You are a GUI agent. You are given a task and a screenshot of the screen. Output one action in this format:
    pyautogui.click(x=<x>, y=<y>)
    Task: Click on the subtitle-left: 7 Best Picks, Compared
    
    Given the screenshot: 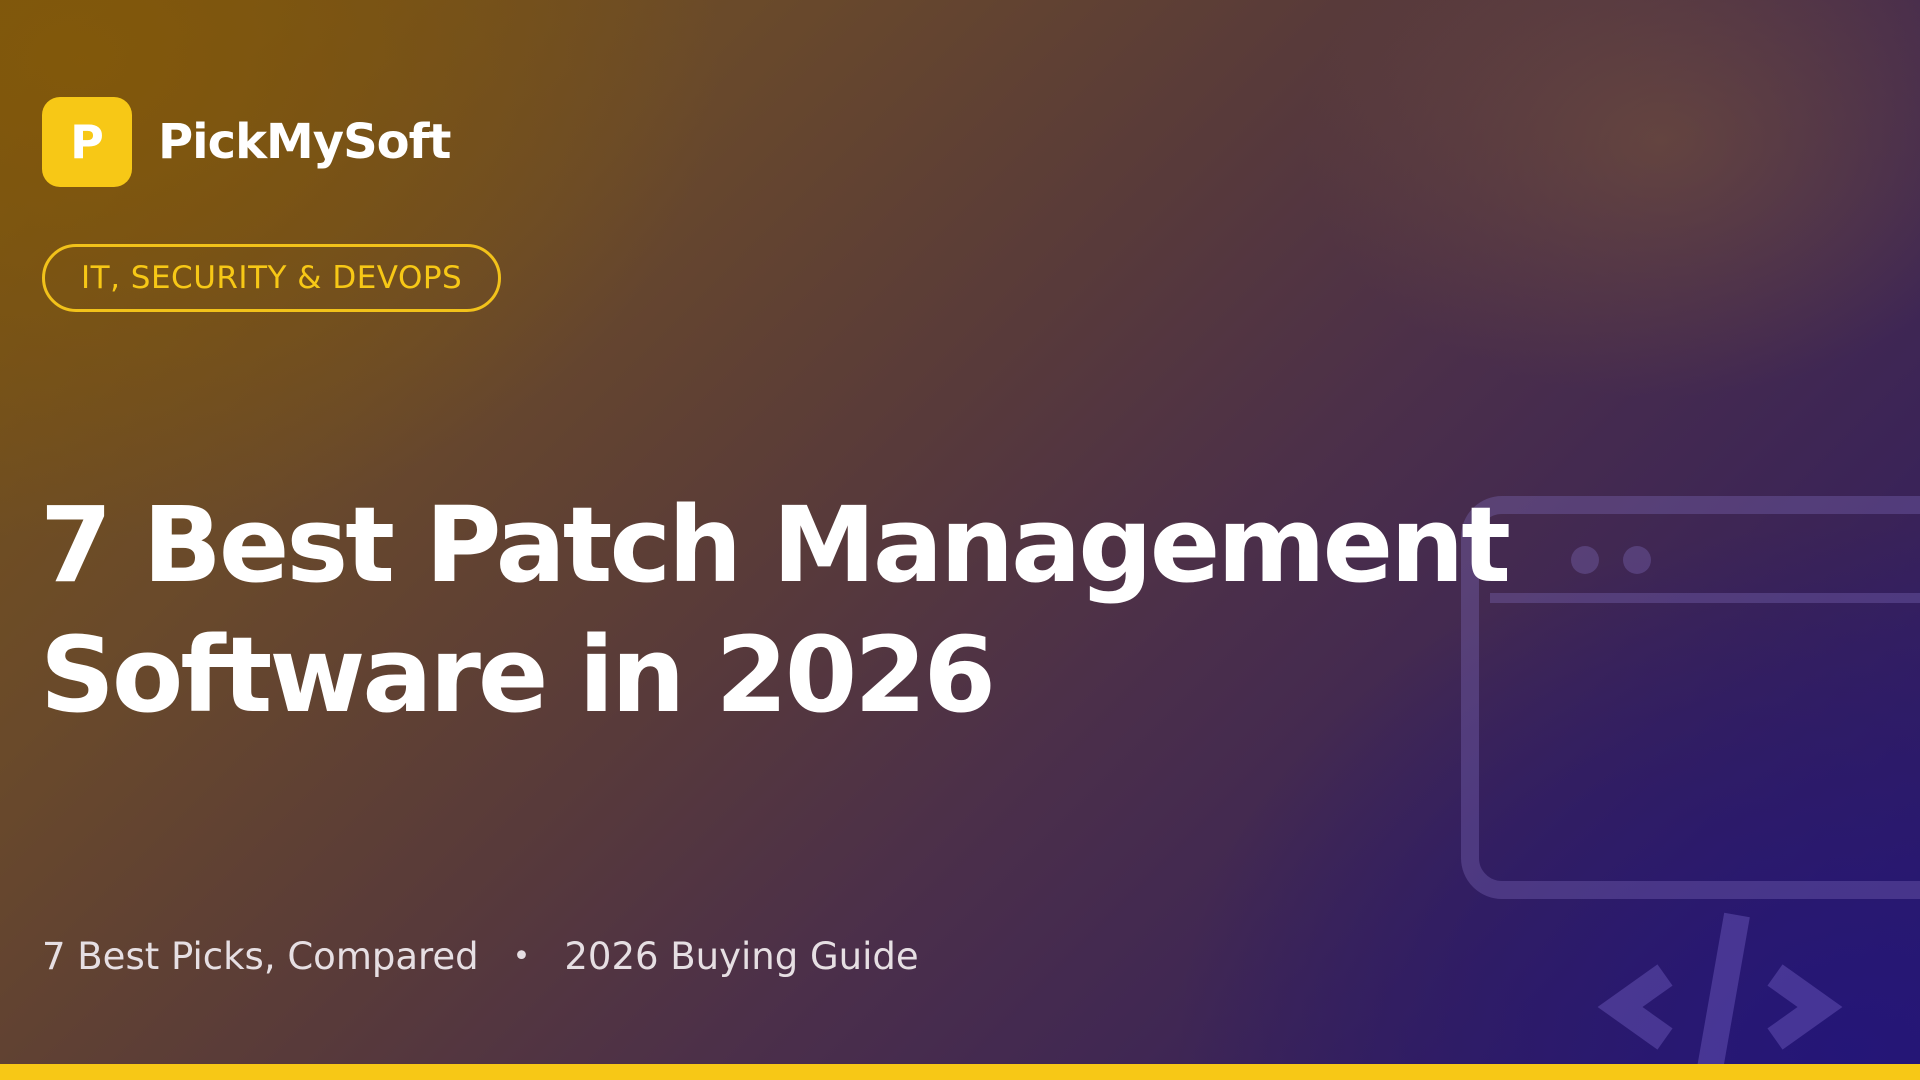 What is the action you would take?
    pyautogui.click(x=260, y=956)
    